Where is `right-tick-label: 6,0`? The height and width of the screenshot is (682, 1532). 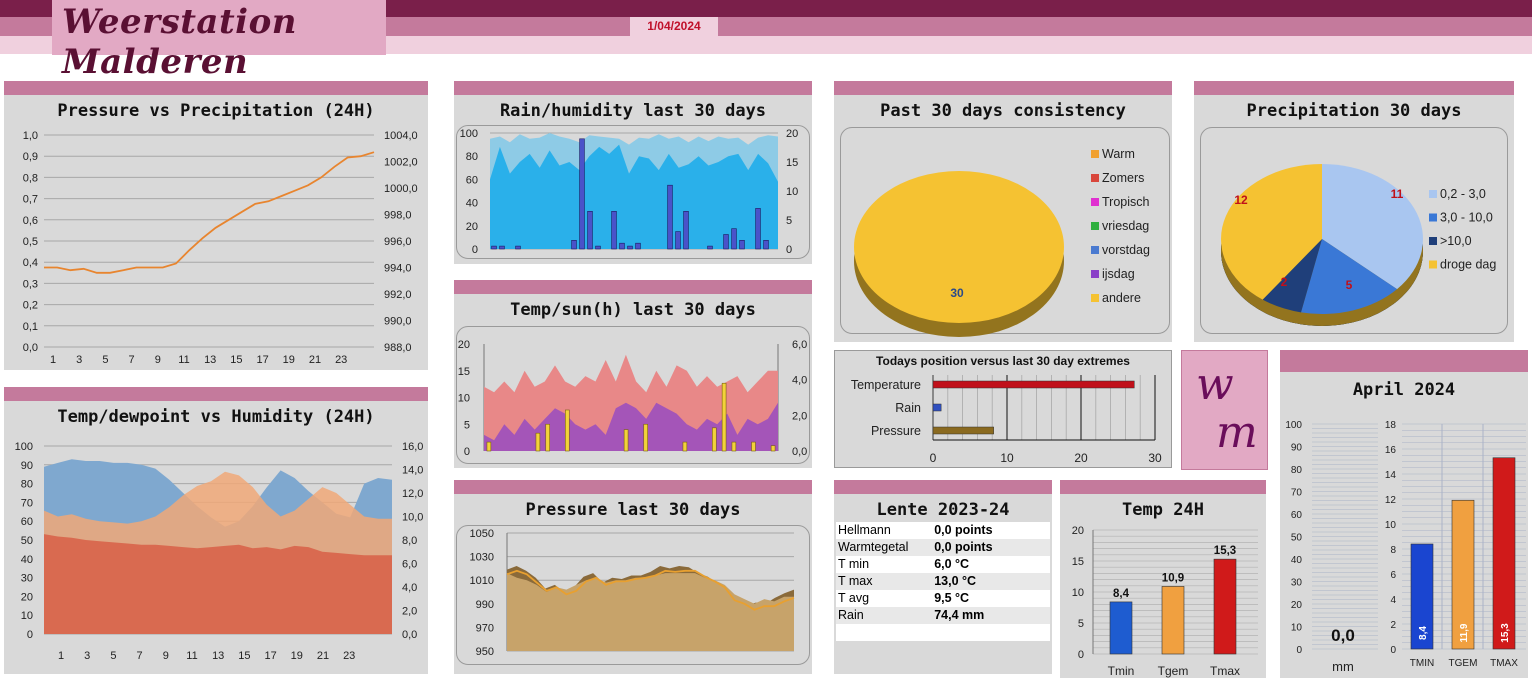
right-tick-label: 6,0 is located at coordinates (799, 345).